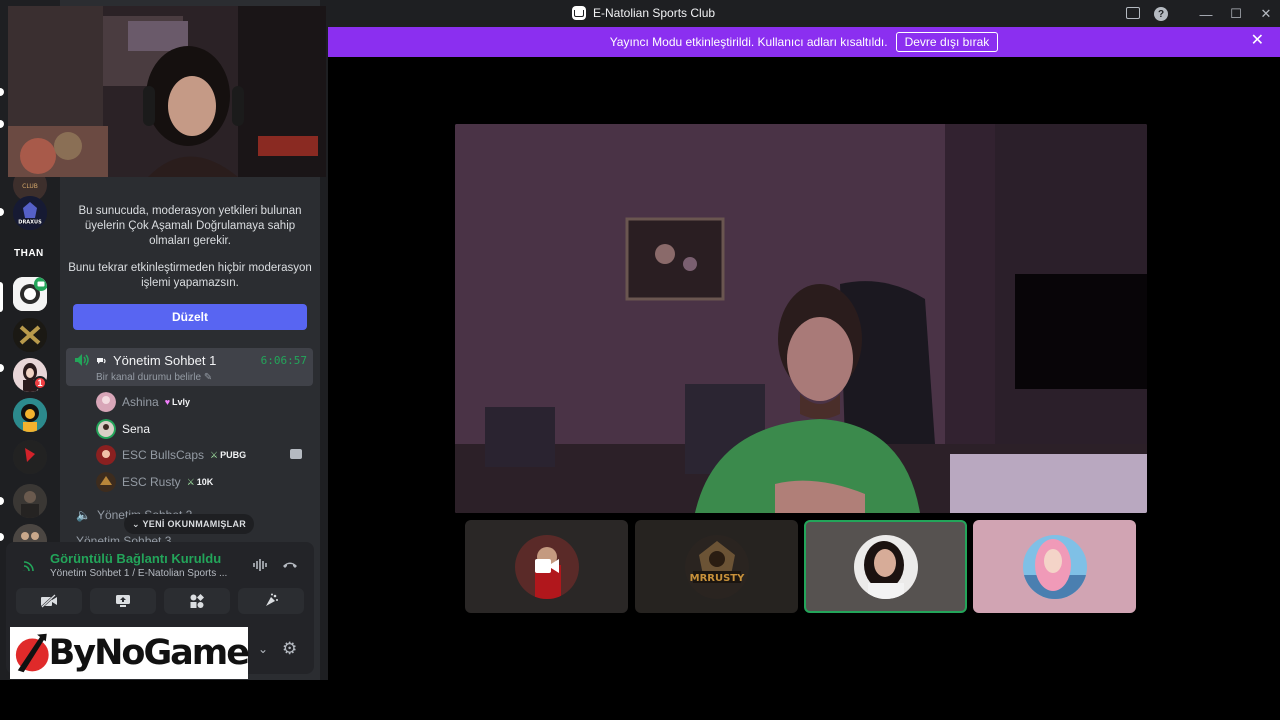 Image resolution: width=1280 pixels, height=720 pixels. Describe the element at coordinates (260, 565) in the screenshot. I see `noise-suppression-icon` at that location.